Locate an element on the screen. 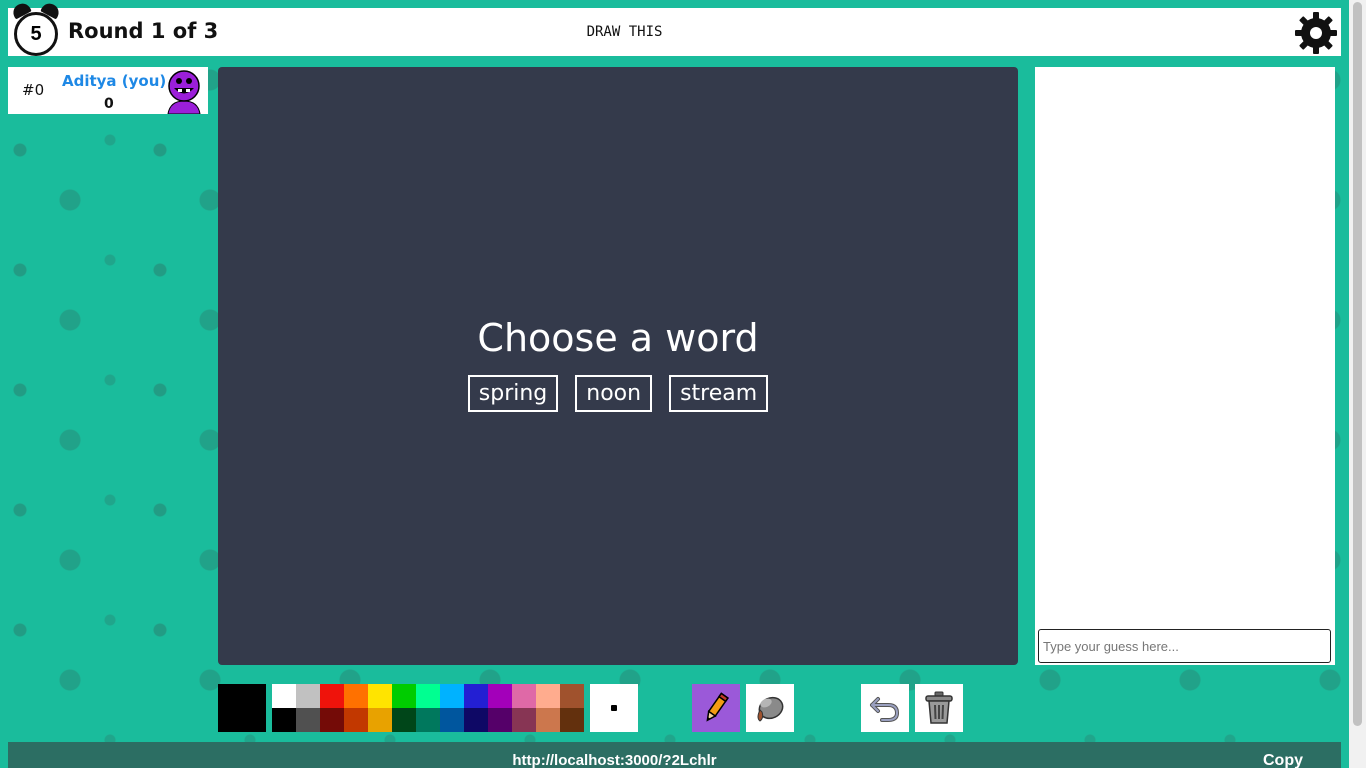 The image size is (1366, 768). fill-bucket-tool-button is located at coordinates (770, 708).